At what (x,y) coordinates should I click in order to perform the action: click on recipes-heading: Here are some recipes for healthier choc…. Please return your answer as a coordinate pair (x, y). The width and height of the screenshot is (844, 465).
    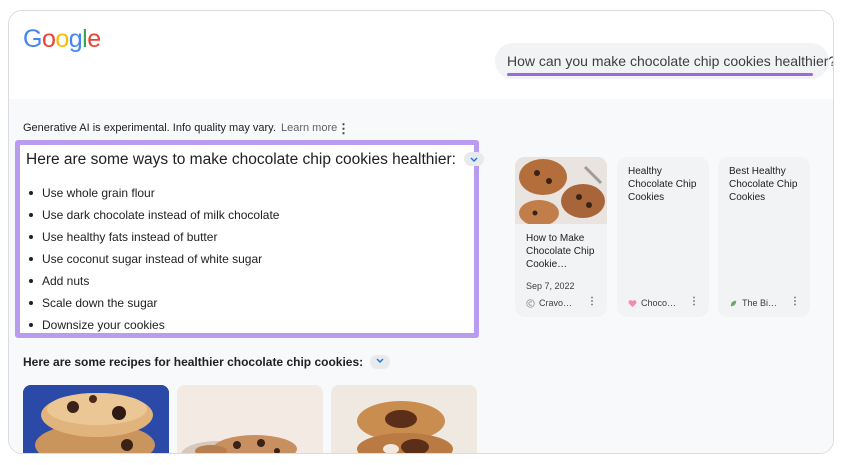
    Looking at the image, I should click on (207, 362).